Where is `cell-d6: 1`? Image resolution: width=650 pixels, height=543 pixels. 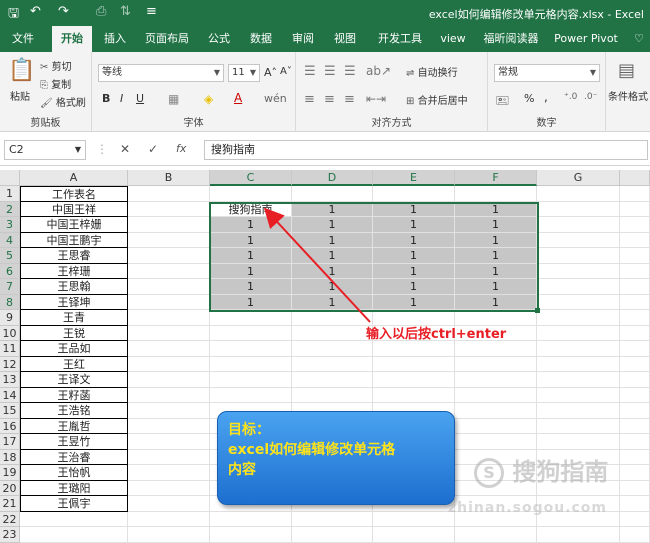
cell-d6: 1 is located at coordinates (332, 271).